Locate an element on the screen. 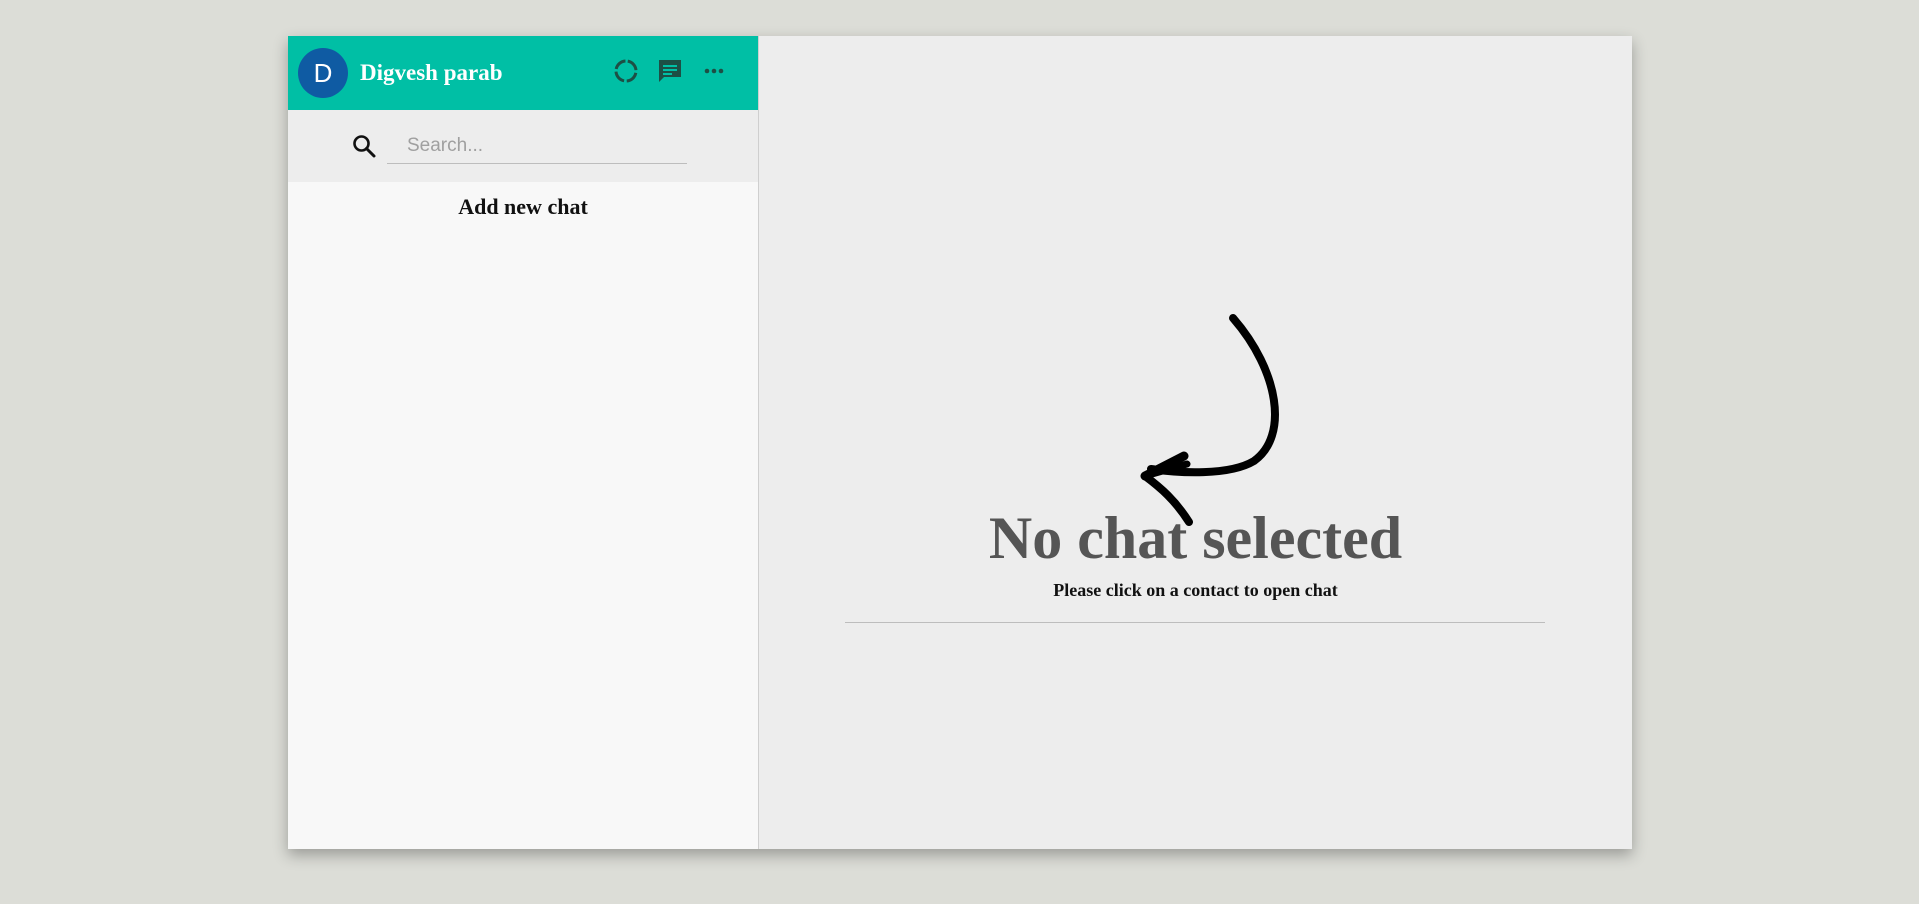  chat-icon is located at coordinates (670, 73).